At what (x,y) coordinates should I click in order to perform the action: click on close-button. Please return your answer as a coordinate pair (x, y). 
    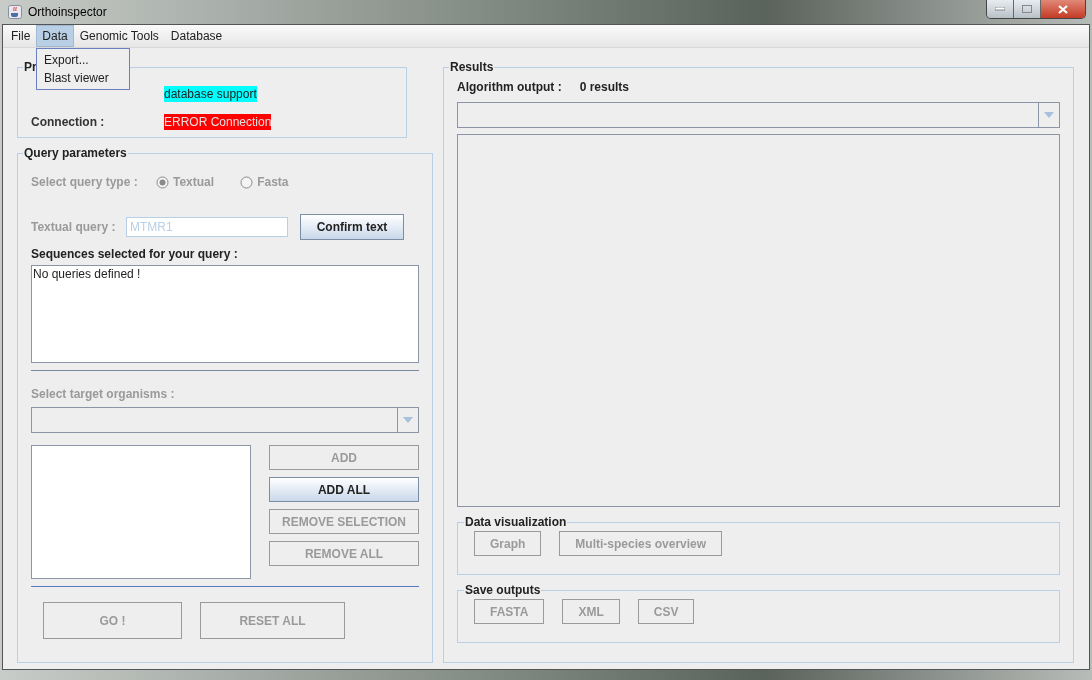
    Looking at the image, I should click on (1063, 9).